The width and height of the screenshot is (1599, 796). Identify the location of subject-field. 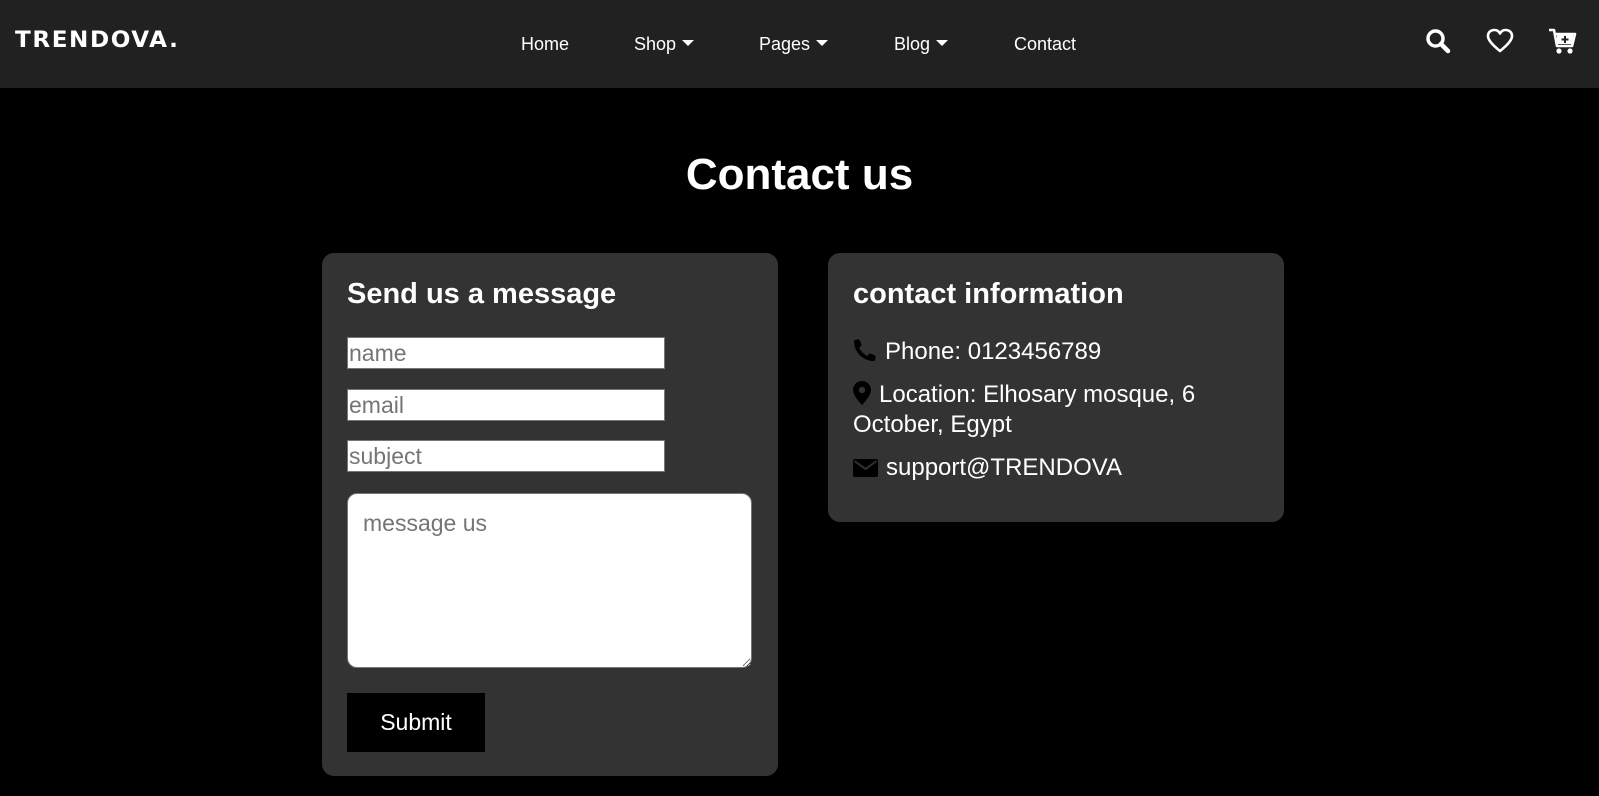
(506, 456).